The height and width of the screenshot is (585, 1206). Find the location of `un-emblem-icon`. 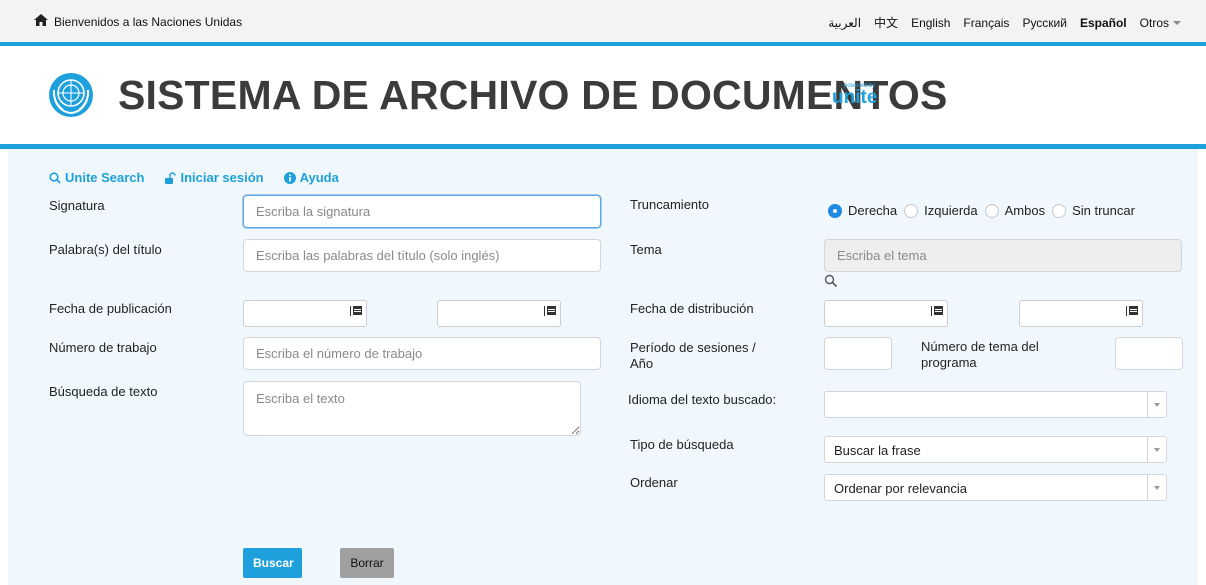

un-emblem-icon is located at coordinates (71, 95).